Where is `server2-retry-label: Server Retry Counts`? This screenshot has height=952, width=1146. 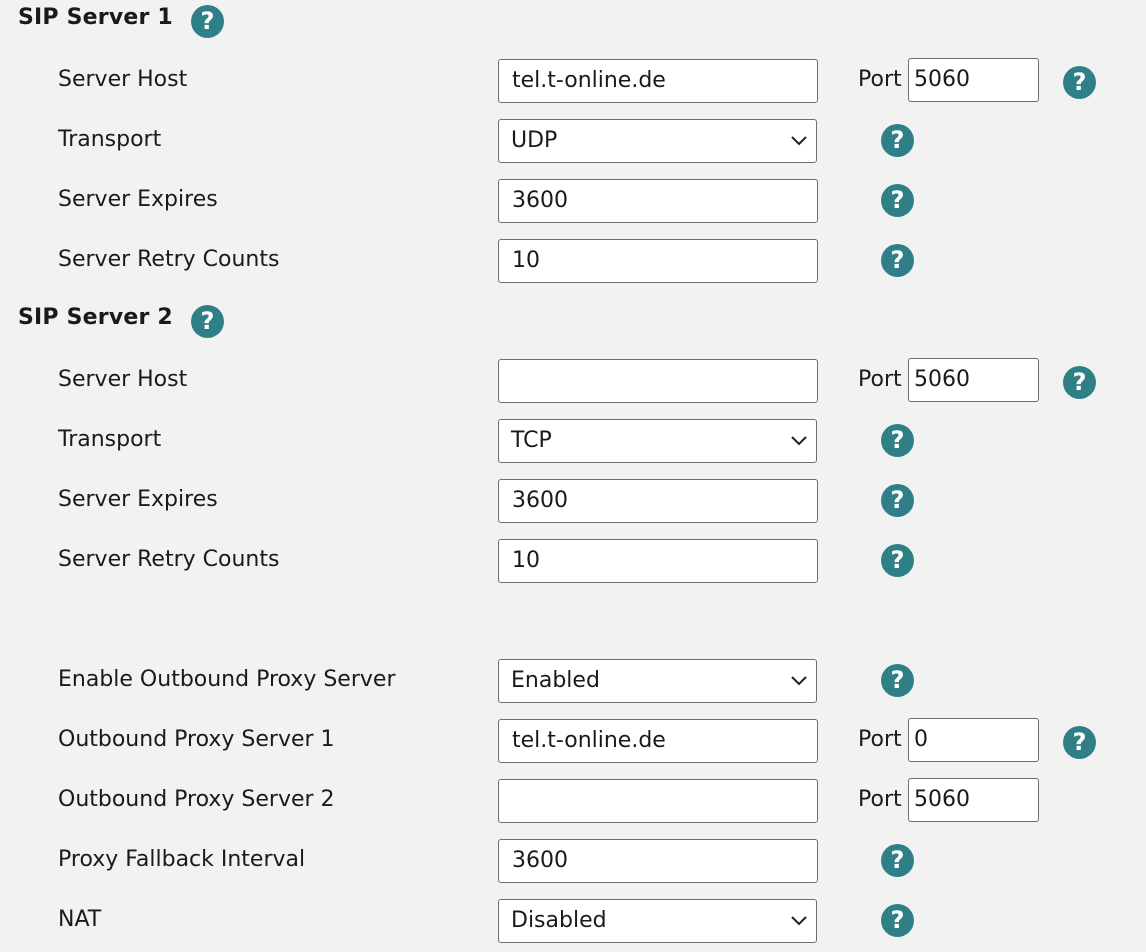
server2-retry-label: Server Retry Counts is located at coordinates (169, 559).